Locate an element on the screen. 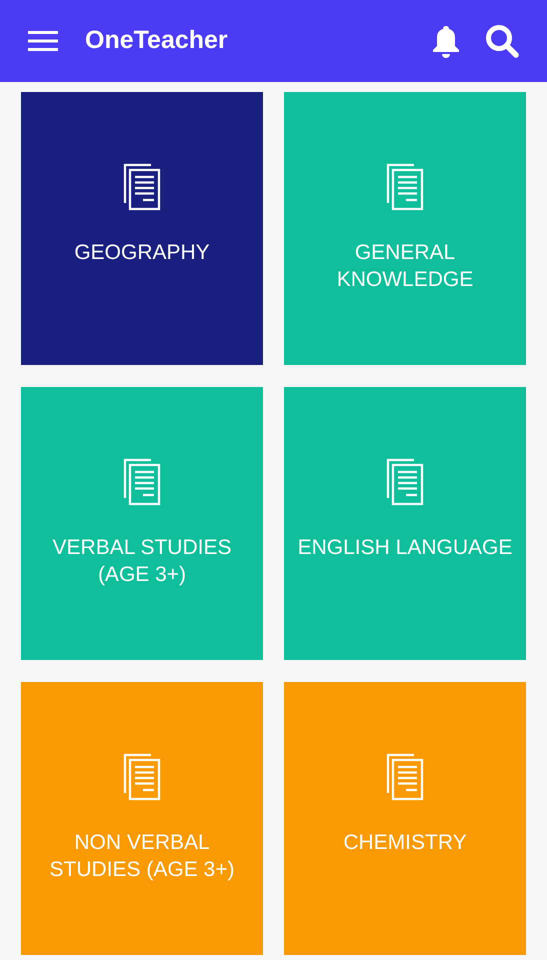 This screenshot has width=547, height=960. subject-tile: CHEMISTRY is located at coordinates (405, 818).